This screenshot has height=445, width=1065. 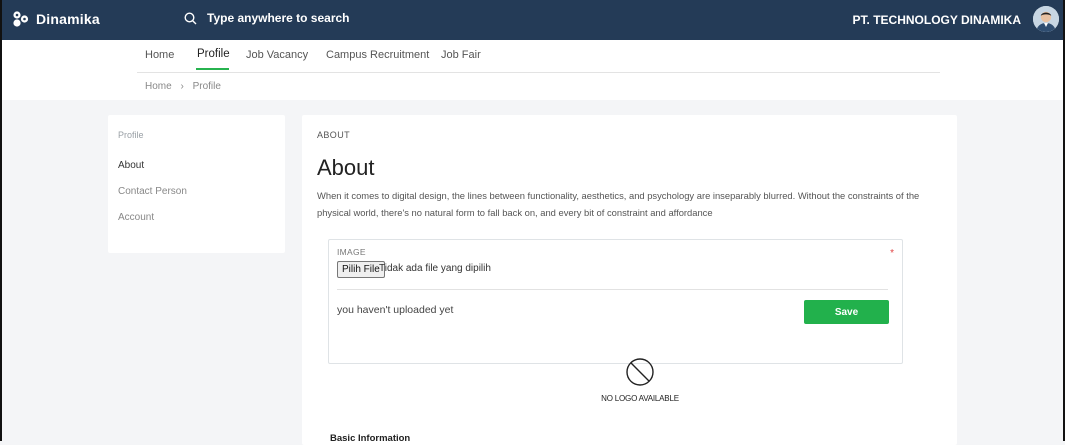 I want to click on breadcrumb: Home › Profile, so click(x=183, y=86).